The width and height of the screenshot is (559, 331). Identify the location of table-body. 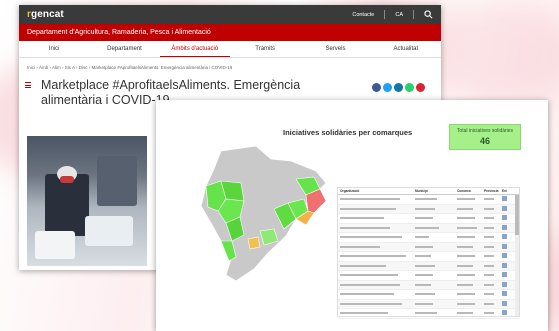
(428, 257).